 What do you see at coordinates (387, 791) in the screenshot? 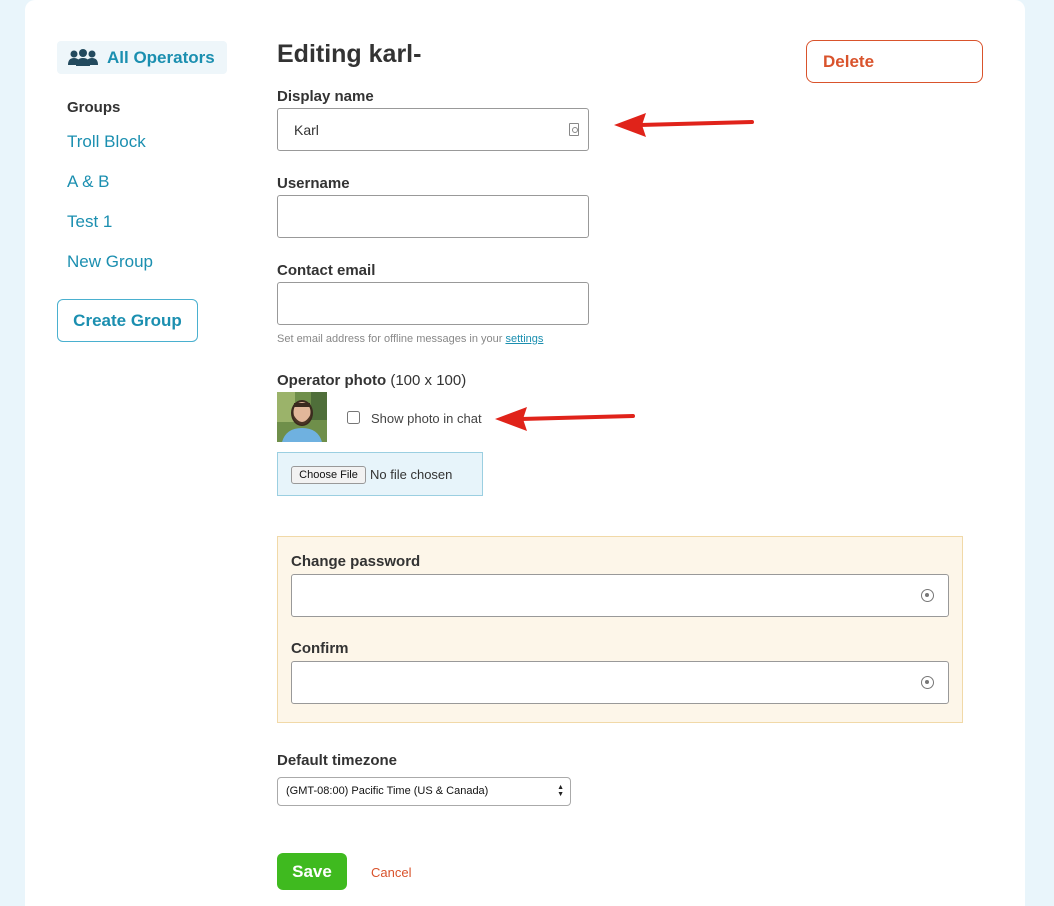
I see `timezone-selected-value: (GMT-08:00) Pacific Time (US & Canada)` at bounding box center [387, 791].